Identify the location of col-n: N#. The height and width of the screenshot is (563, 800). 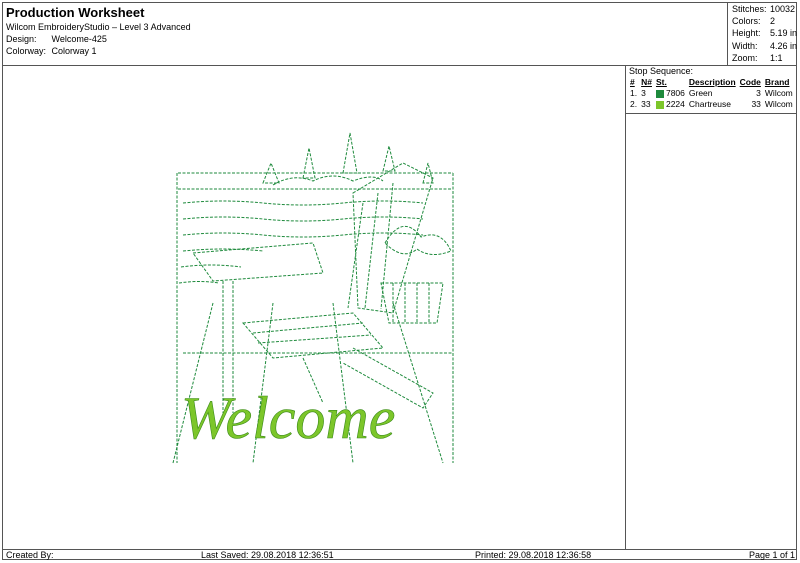
(646, 82).